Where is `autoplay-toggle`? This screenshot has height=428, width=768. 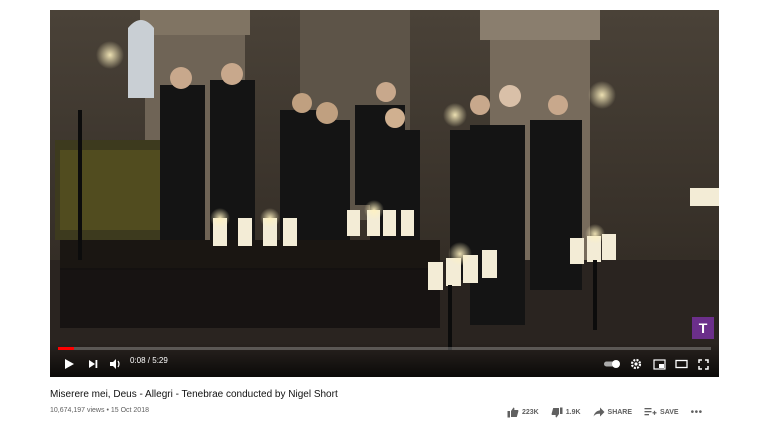
autoplay-toggle is located at coordinates (612, 364).